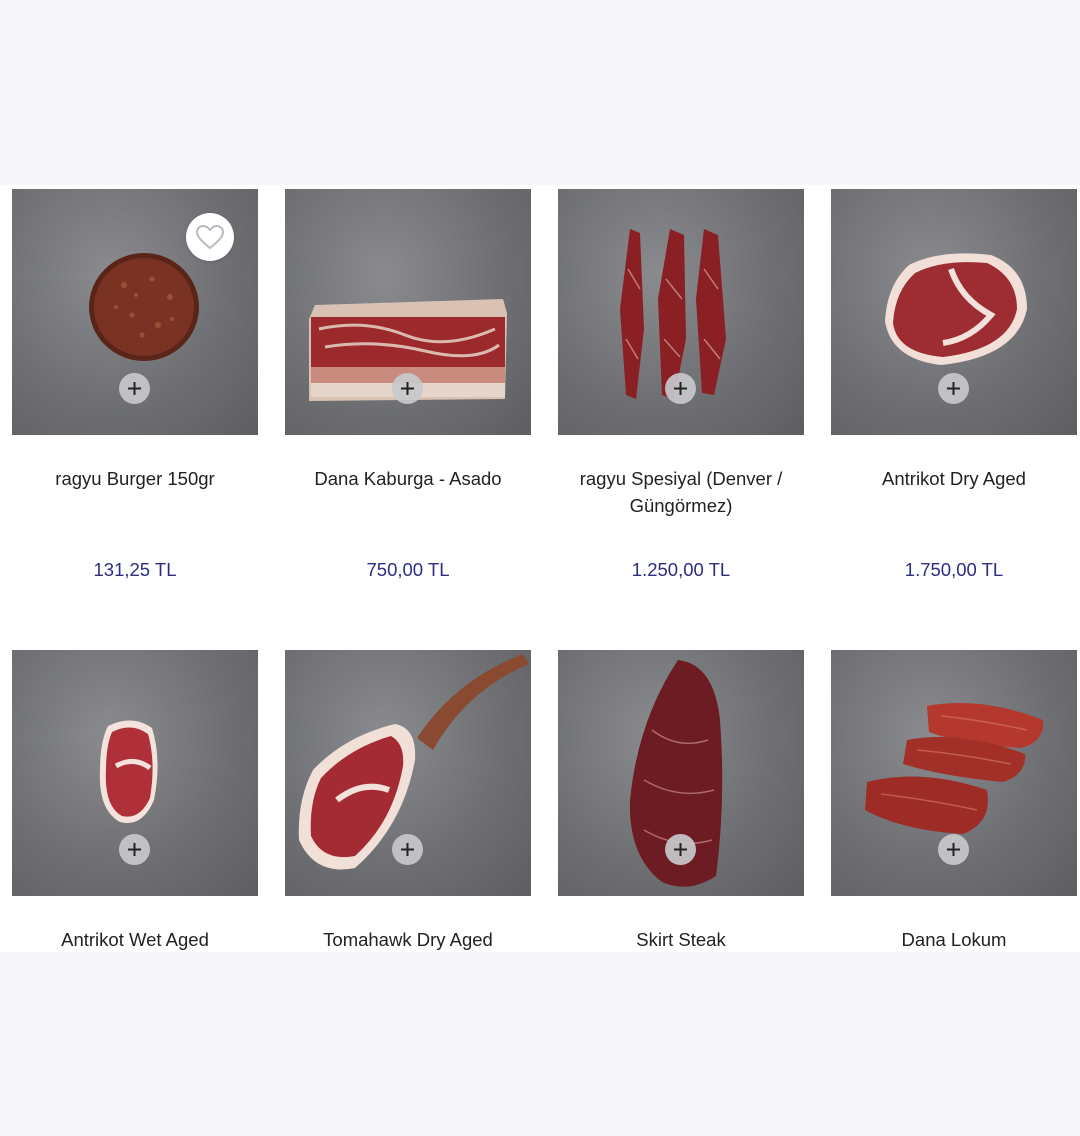 The image size is (1080, 1136). I want to click on product-card: Tomahawk Dry Aged, so click(408, 801).